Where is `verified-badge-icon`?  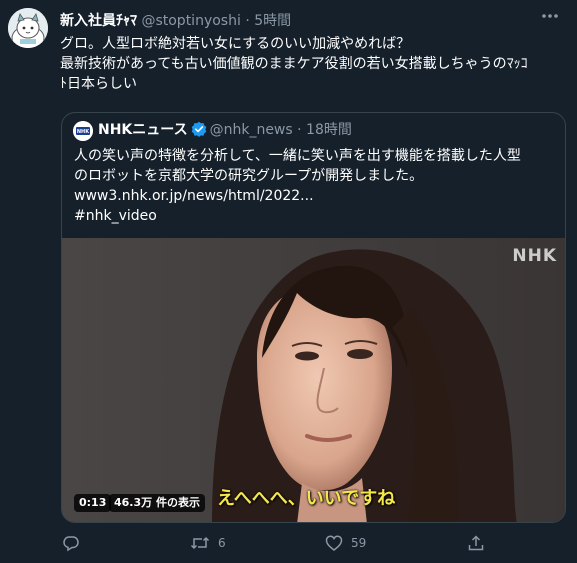
verified-badge-icon is located at coordinates (199, 132).